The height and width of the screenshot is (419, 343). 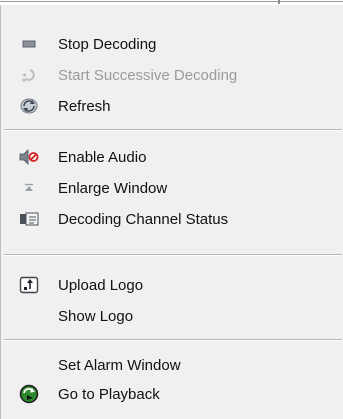 I want to click on enlarge-icon, so click(x=29, y=188).